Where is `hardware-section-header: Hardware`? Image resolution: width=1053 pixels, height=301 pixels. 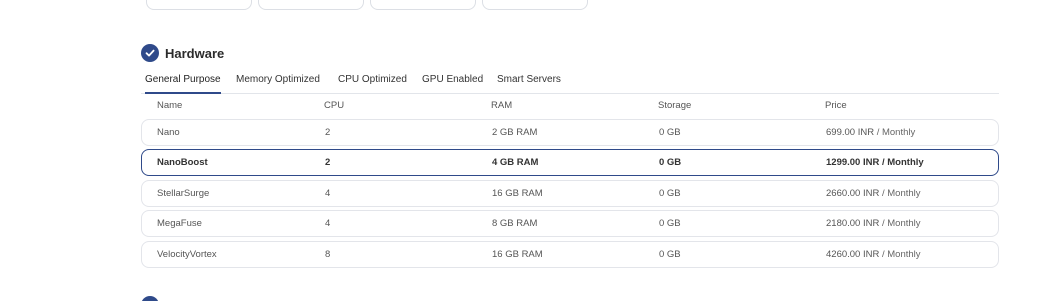
hardware-section-header: Hardware is located at coordinates (182, 53).